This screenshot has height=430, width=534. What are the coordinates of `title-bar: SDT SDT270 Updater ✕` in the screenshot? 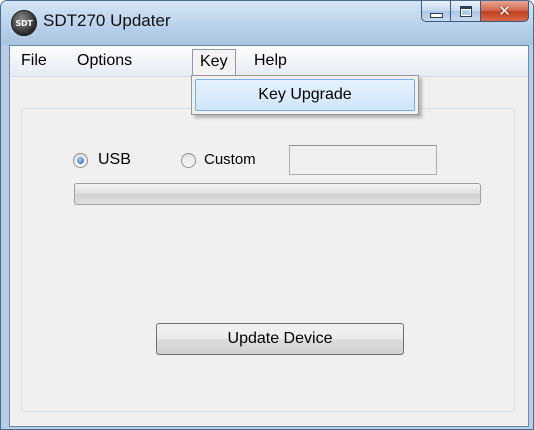 It's located at (267, 23).